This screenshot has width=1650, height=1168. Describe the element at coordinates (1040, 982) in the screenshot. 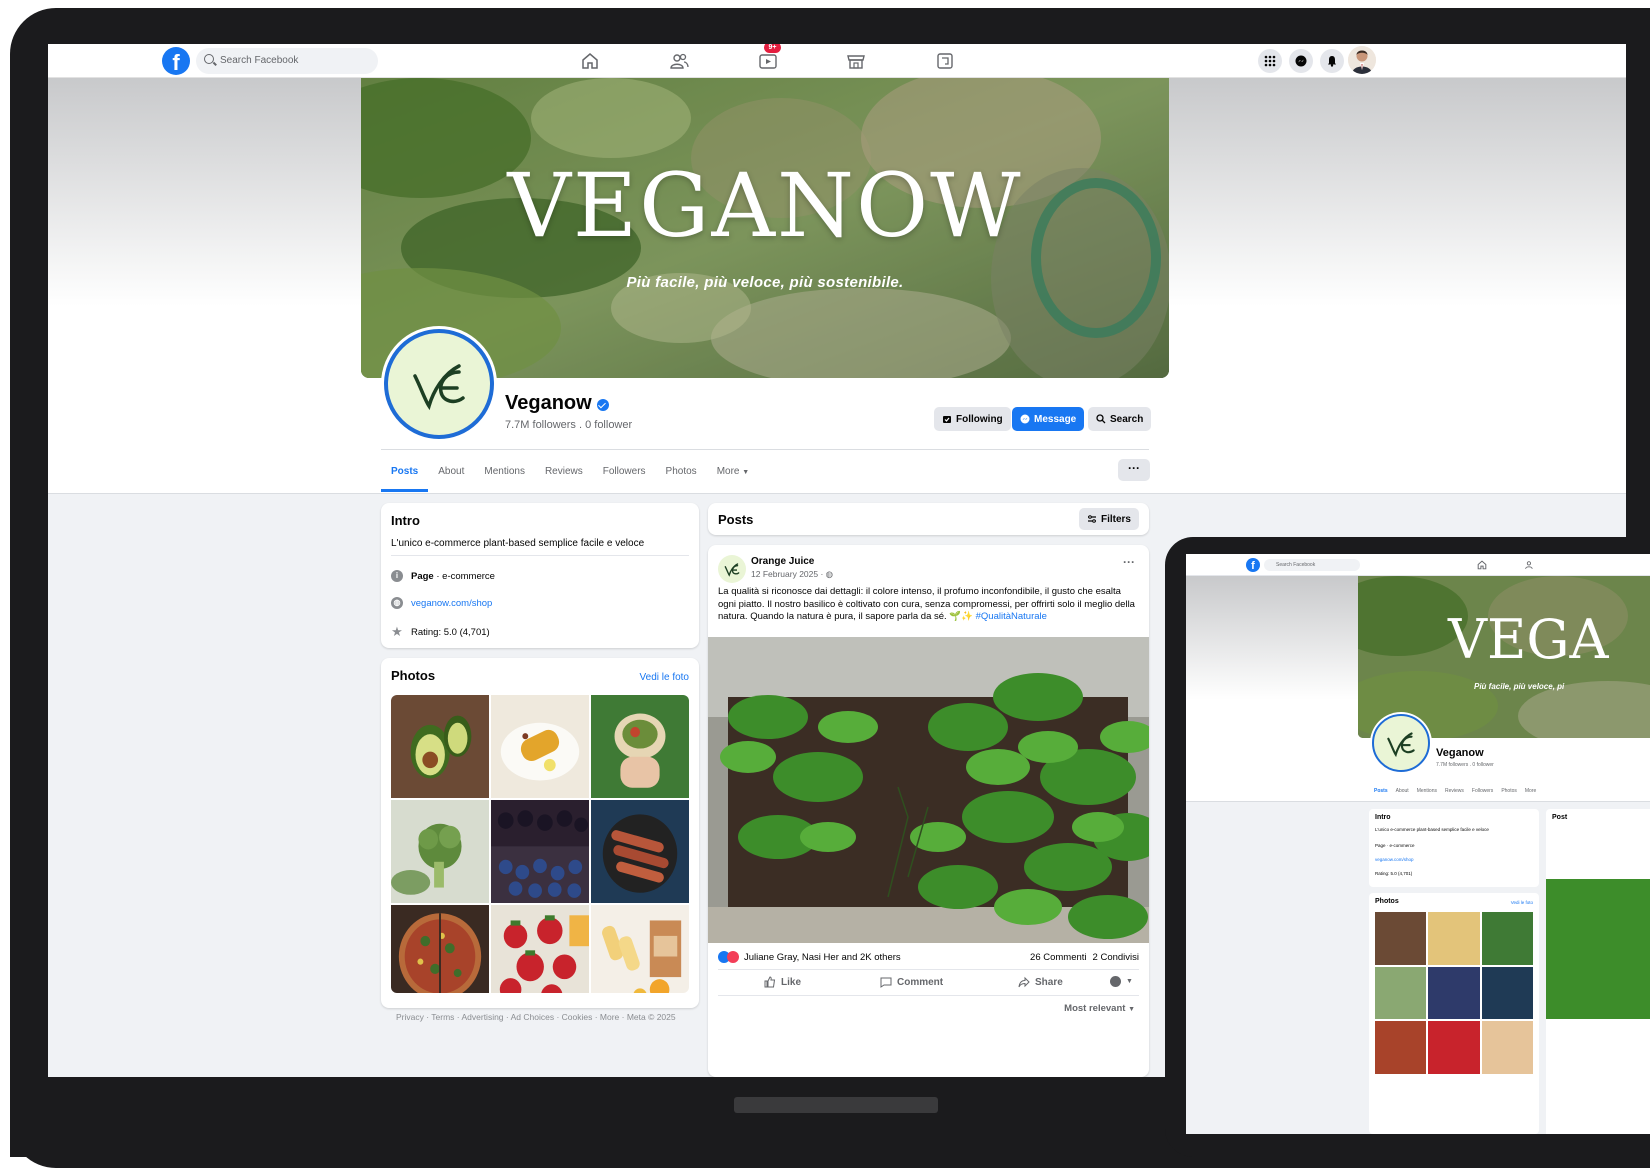

I see `share-button: Share` at that location.